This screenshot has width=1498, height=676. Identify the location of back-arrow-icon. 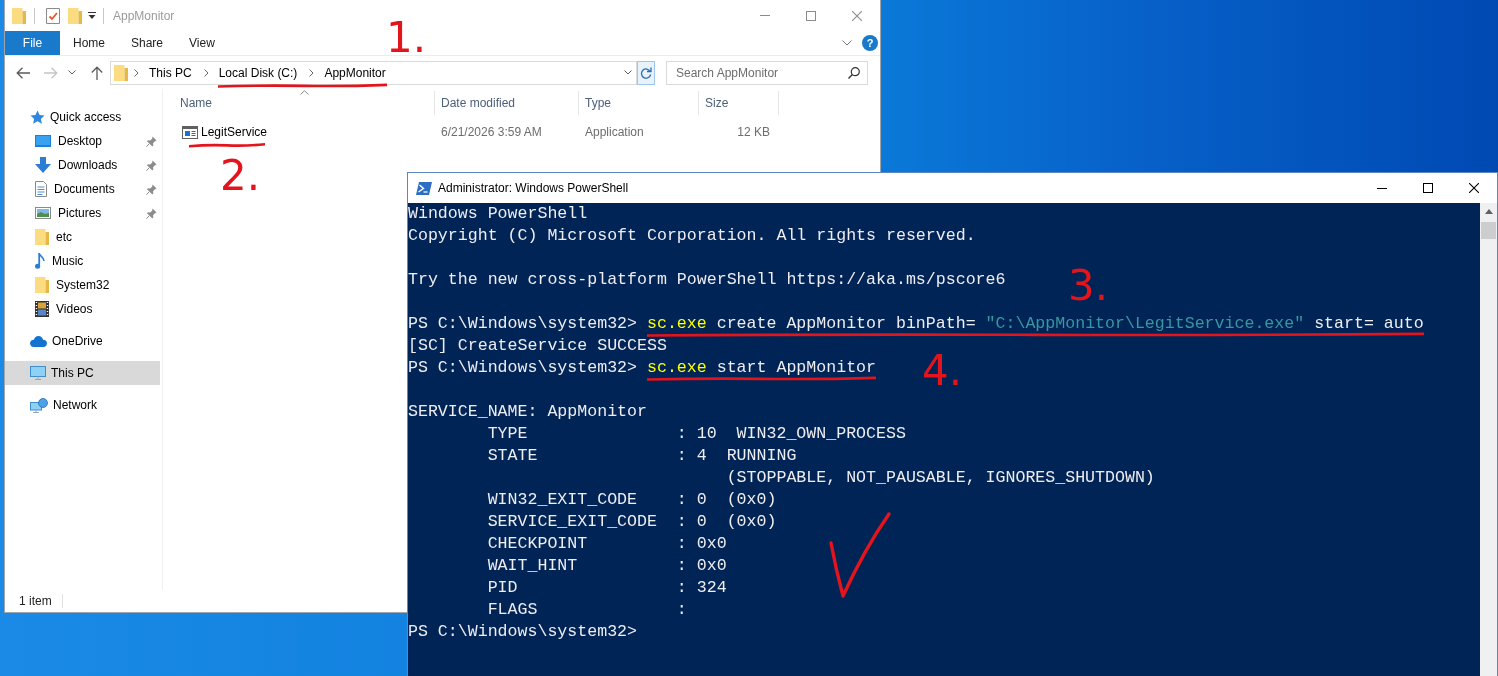
(23, 72).